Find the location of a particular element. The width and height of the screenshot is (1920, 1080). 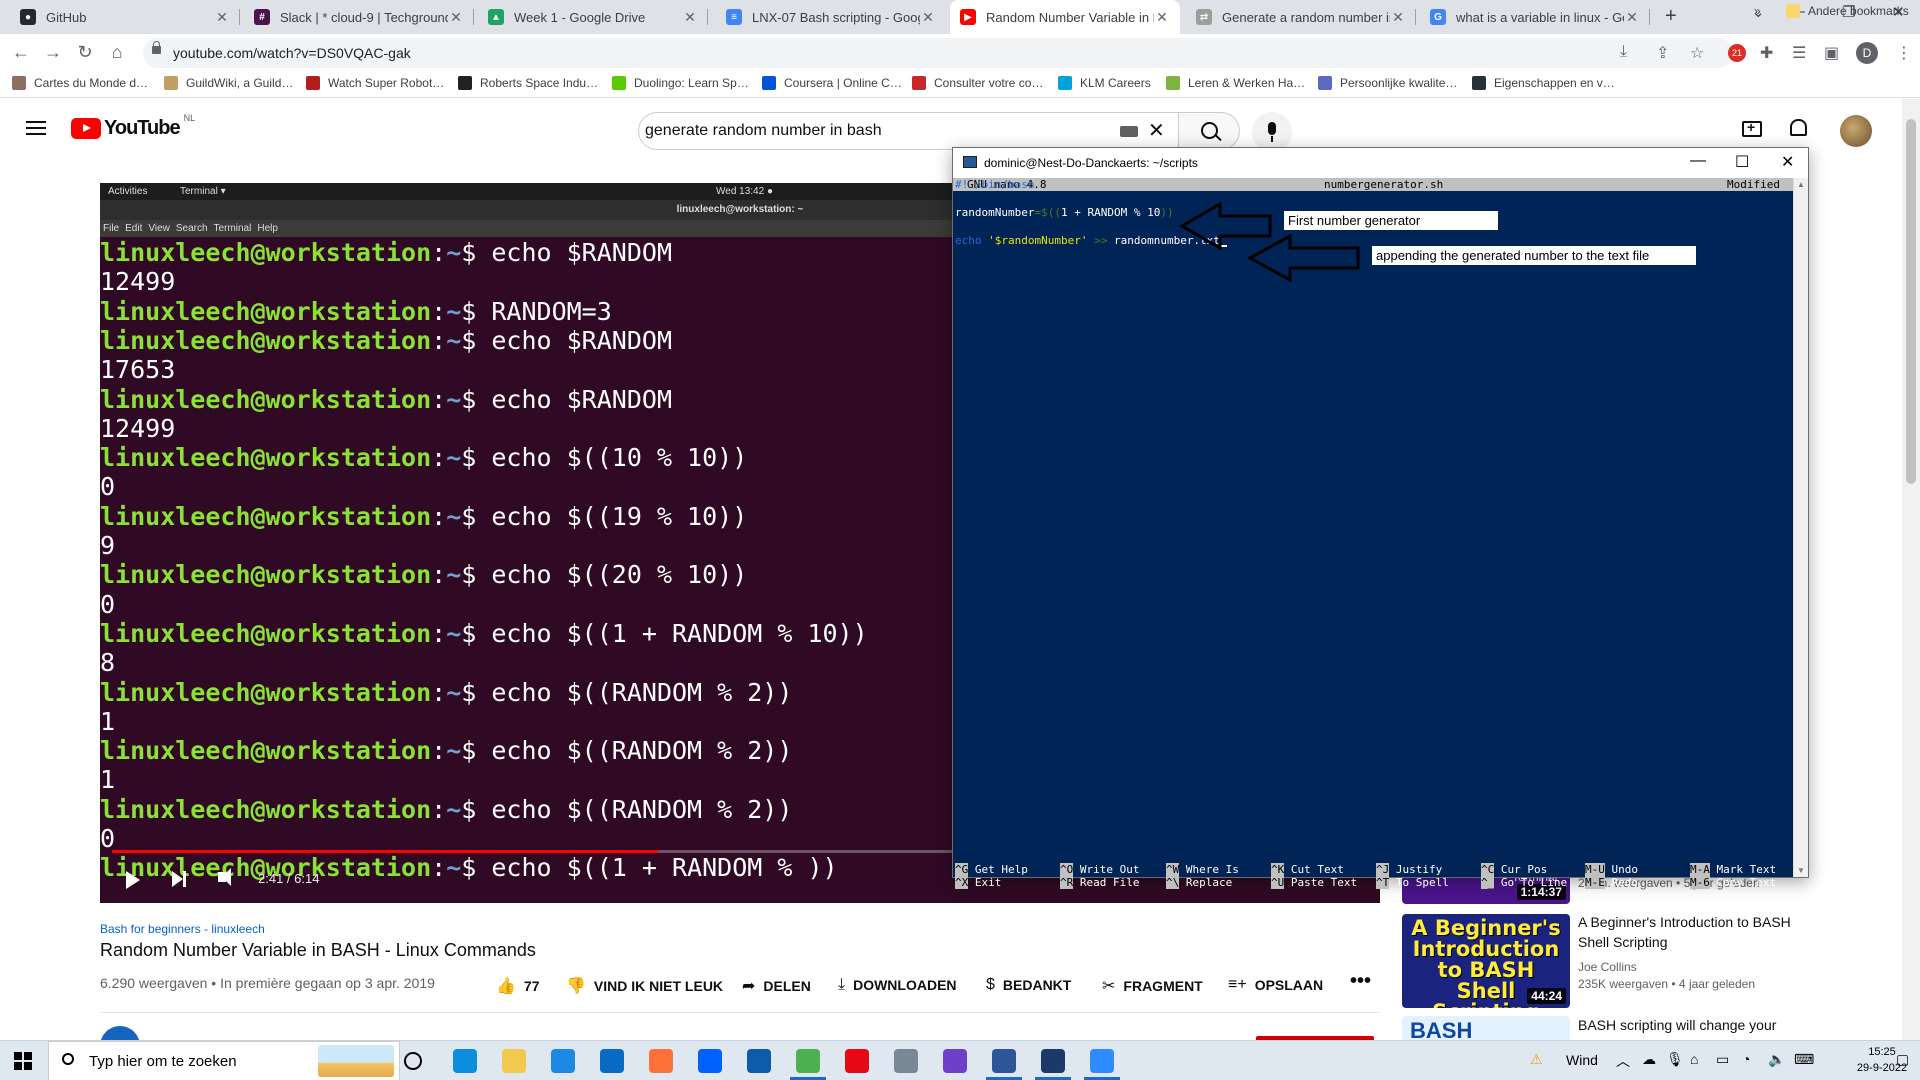

tray-volume-icon: 🔈 is located at coordinates (1776, 1059).